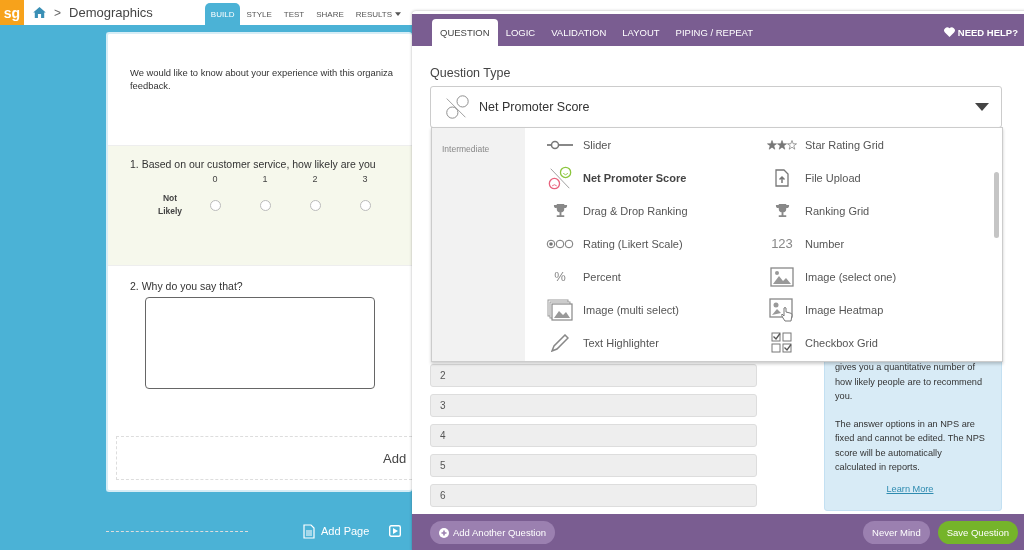 This screenshot has width=1024, height=550. Describe the element at coordinates (365, 179) in the screenshot. I see `scale-number: 3` at that location.